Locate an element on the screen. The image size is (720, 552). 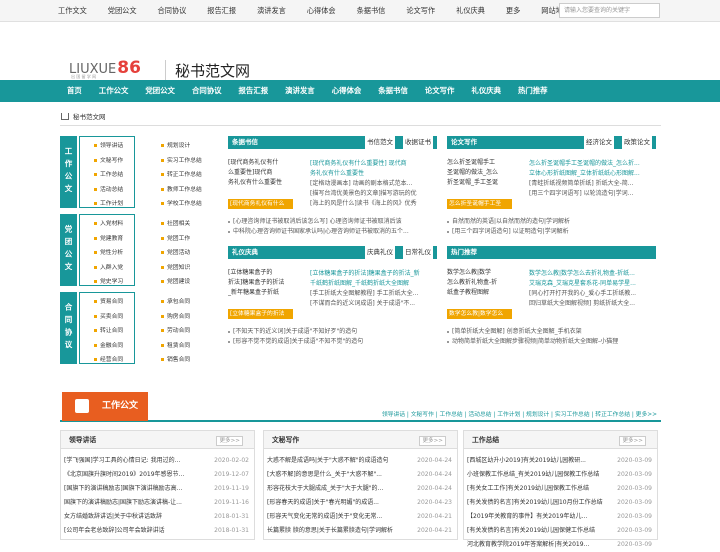
item-title: [有关发债的名言]有关2019幼儿园保健工作总结 is located at coordinates (539, 531).